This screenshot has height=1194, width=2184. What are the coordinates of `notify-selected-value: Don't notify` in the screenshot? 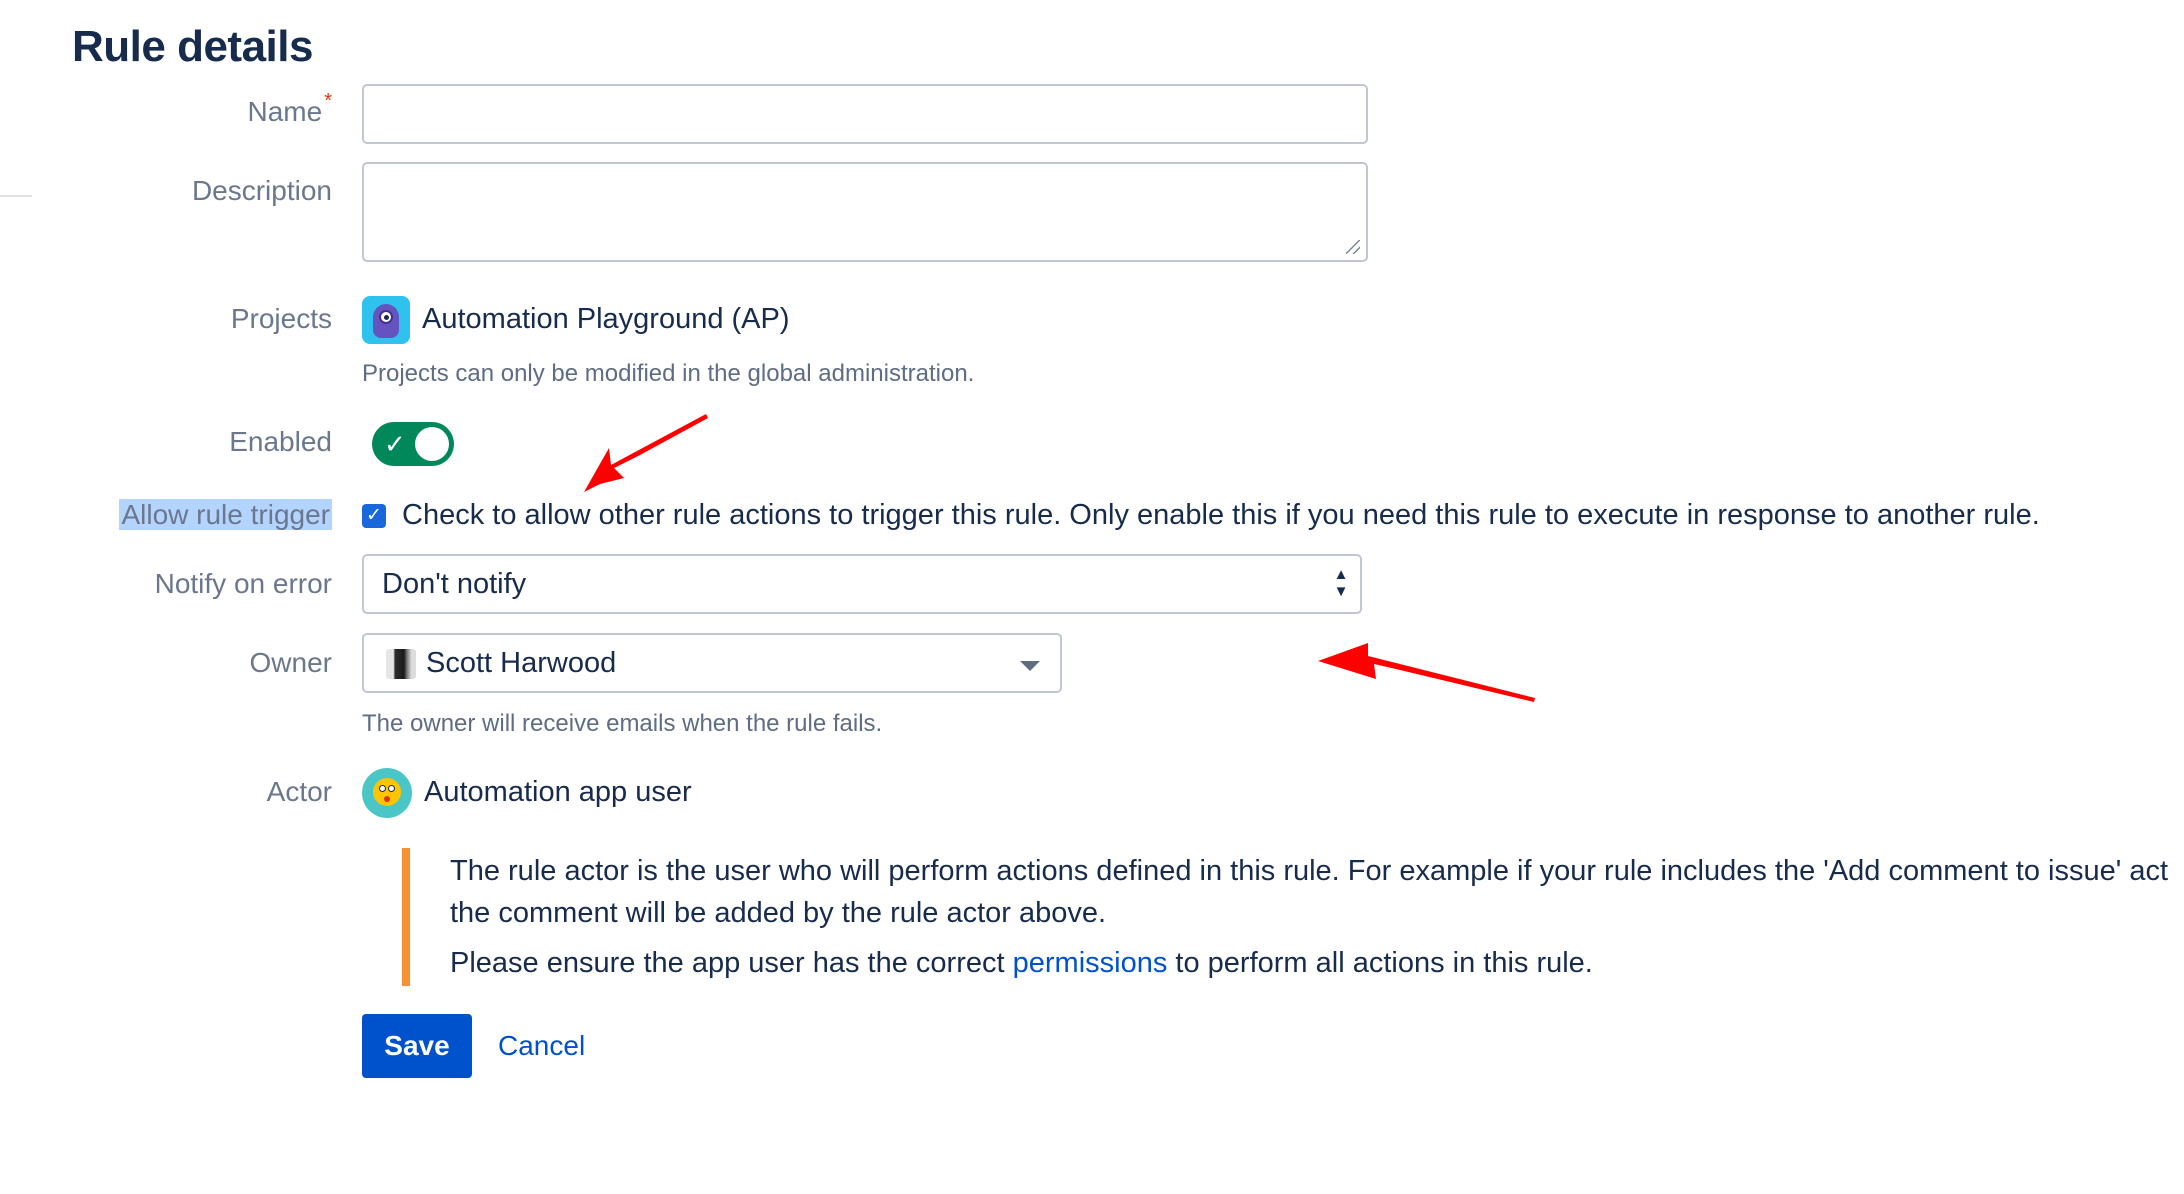 It's located at (454, 584).